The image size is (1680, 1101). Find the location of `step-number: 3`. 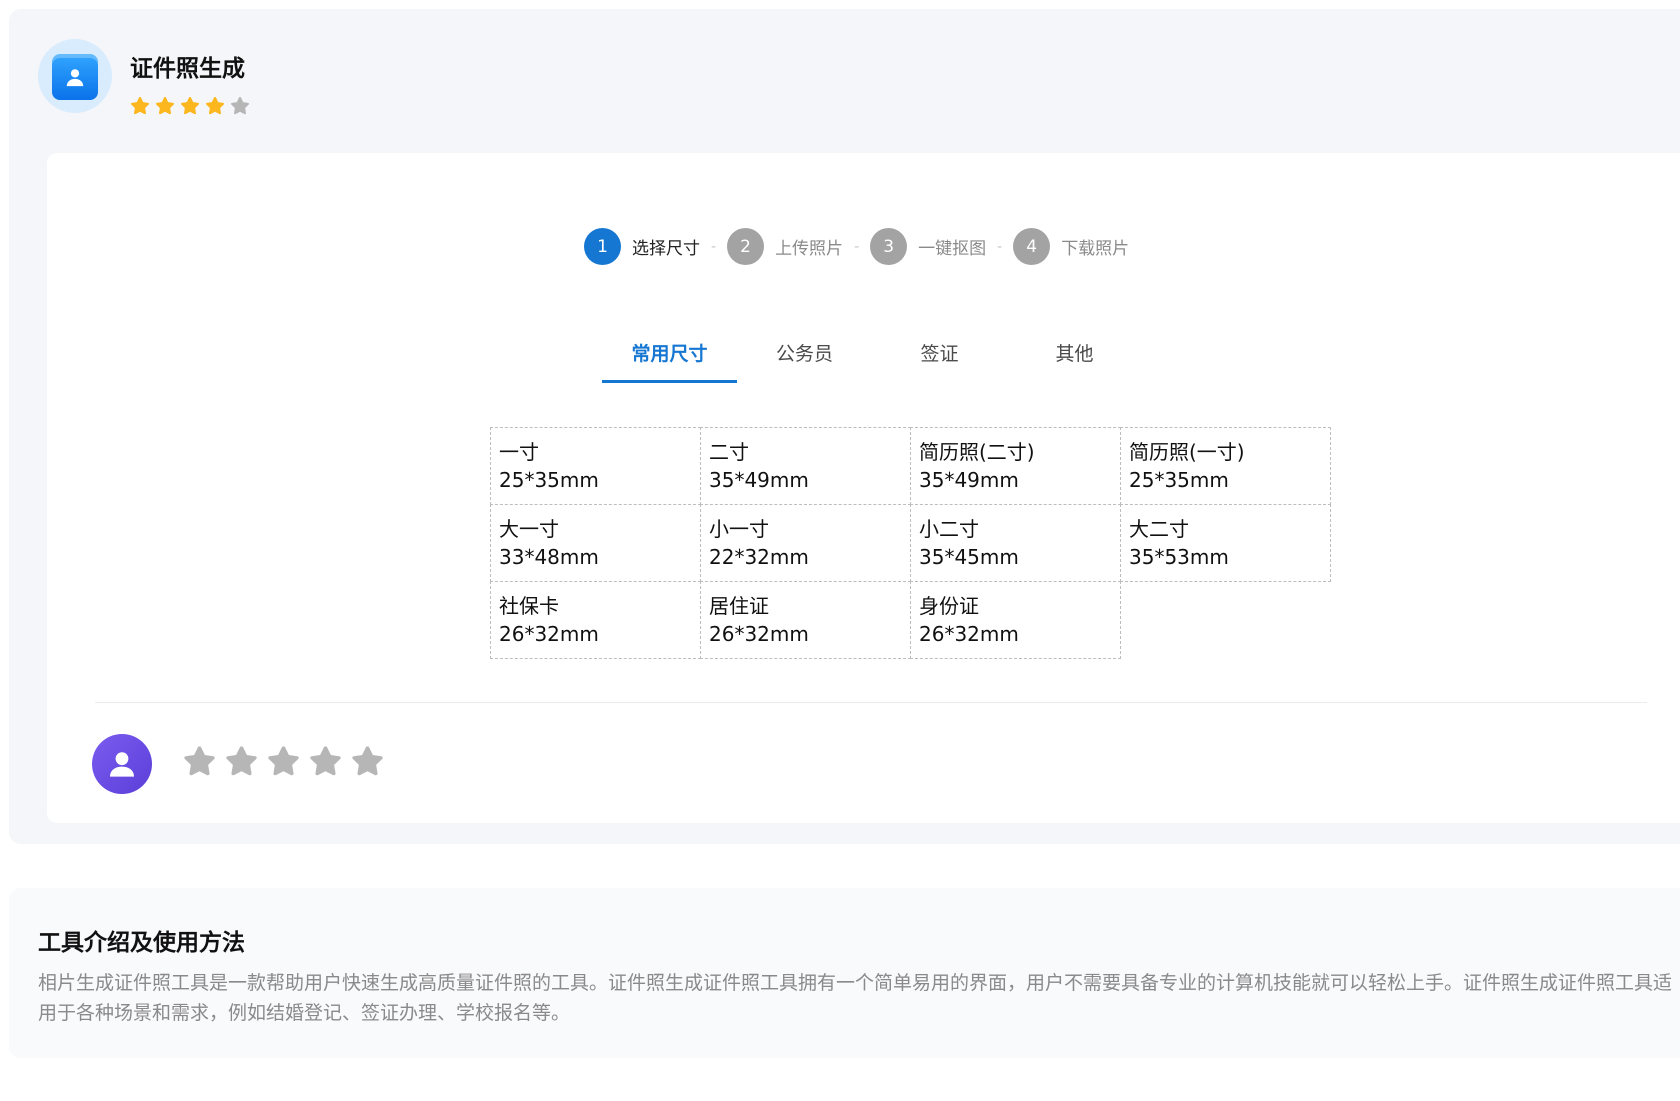

step-number: 3 is located at coordinates (889, 246).